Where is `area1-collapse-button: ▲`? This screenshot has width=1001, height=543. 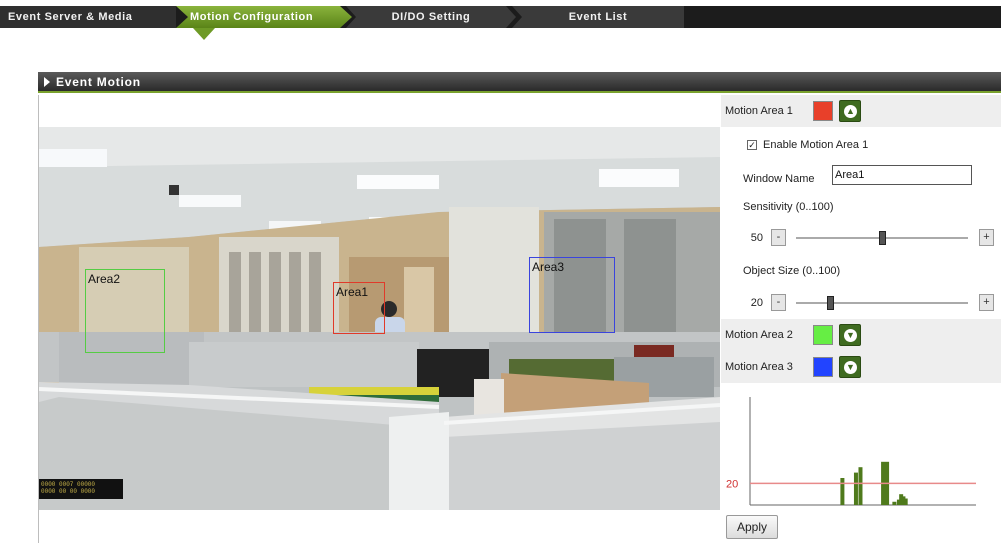 area1-collapse-button: ▲ is located at coordinates (850, 111).